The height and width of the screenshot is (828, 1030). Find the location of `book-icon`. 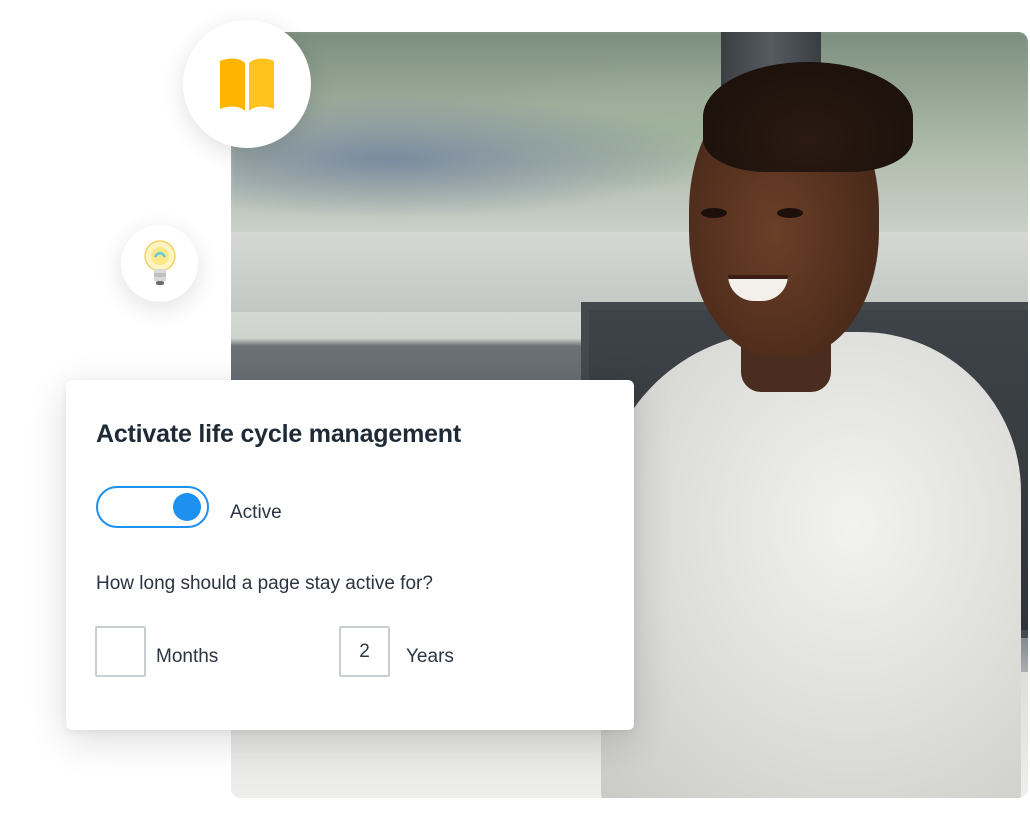

book-icon is located at coordinates (247, 84).